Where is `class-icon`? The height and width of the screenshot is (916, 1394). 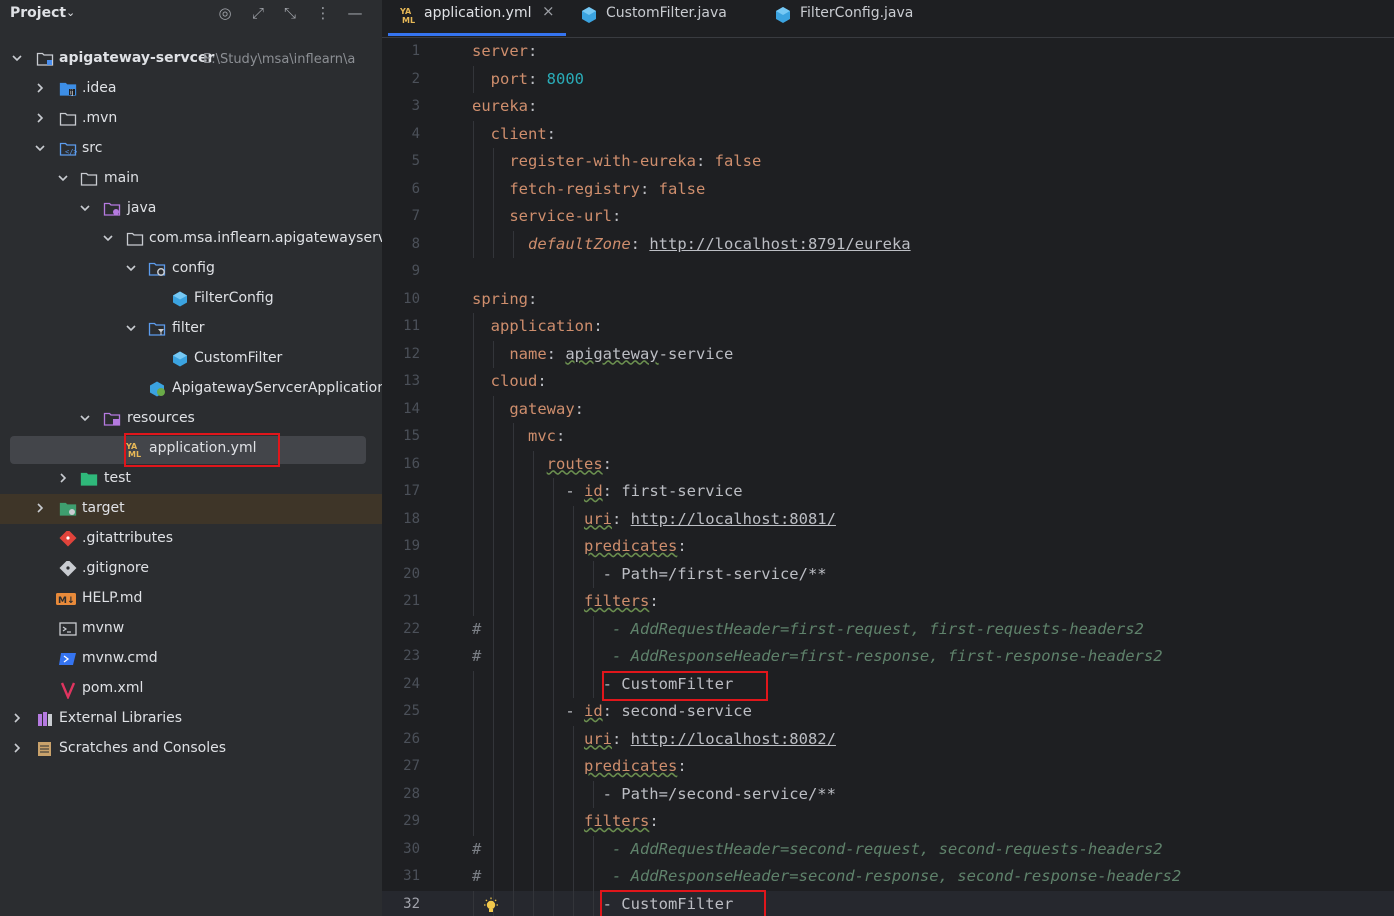
class-icon is located at coordinates (589, 18).